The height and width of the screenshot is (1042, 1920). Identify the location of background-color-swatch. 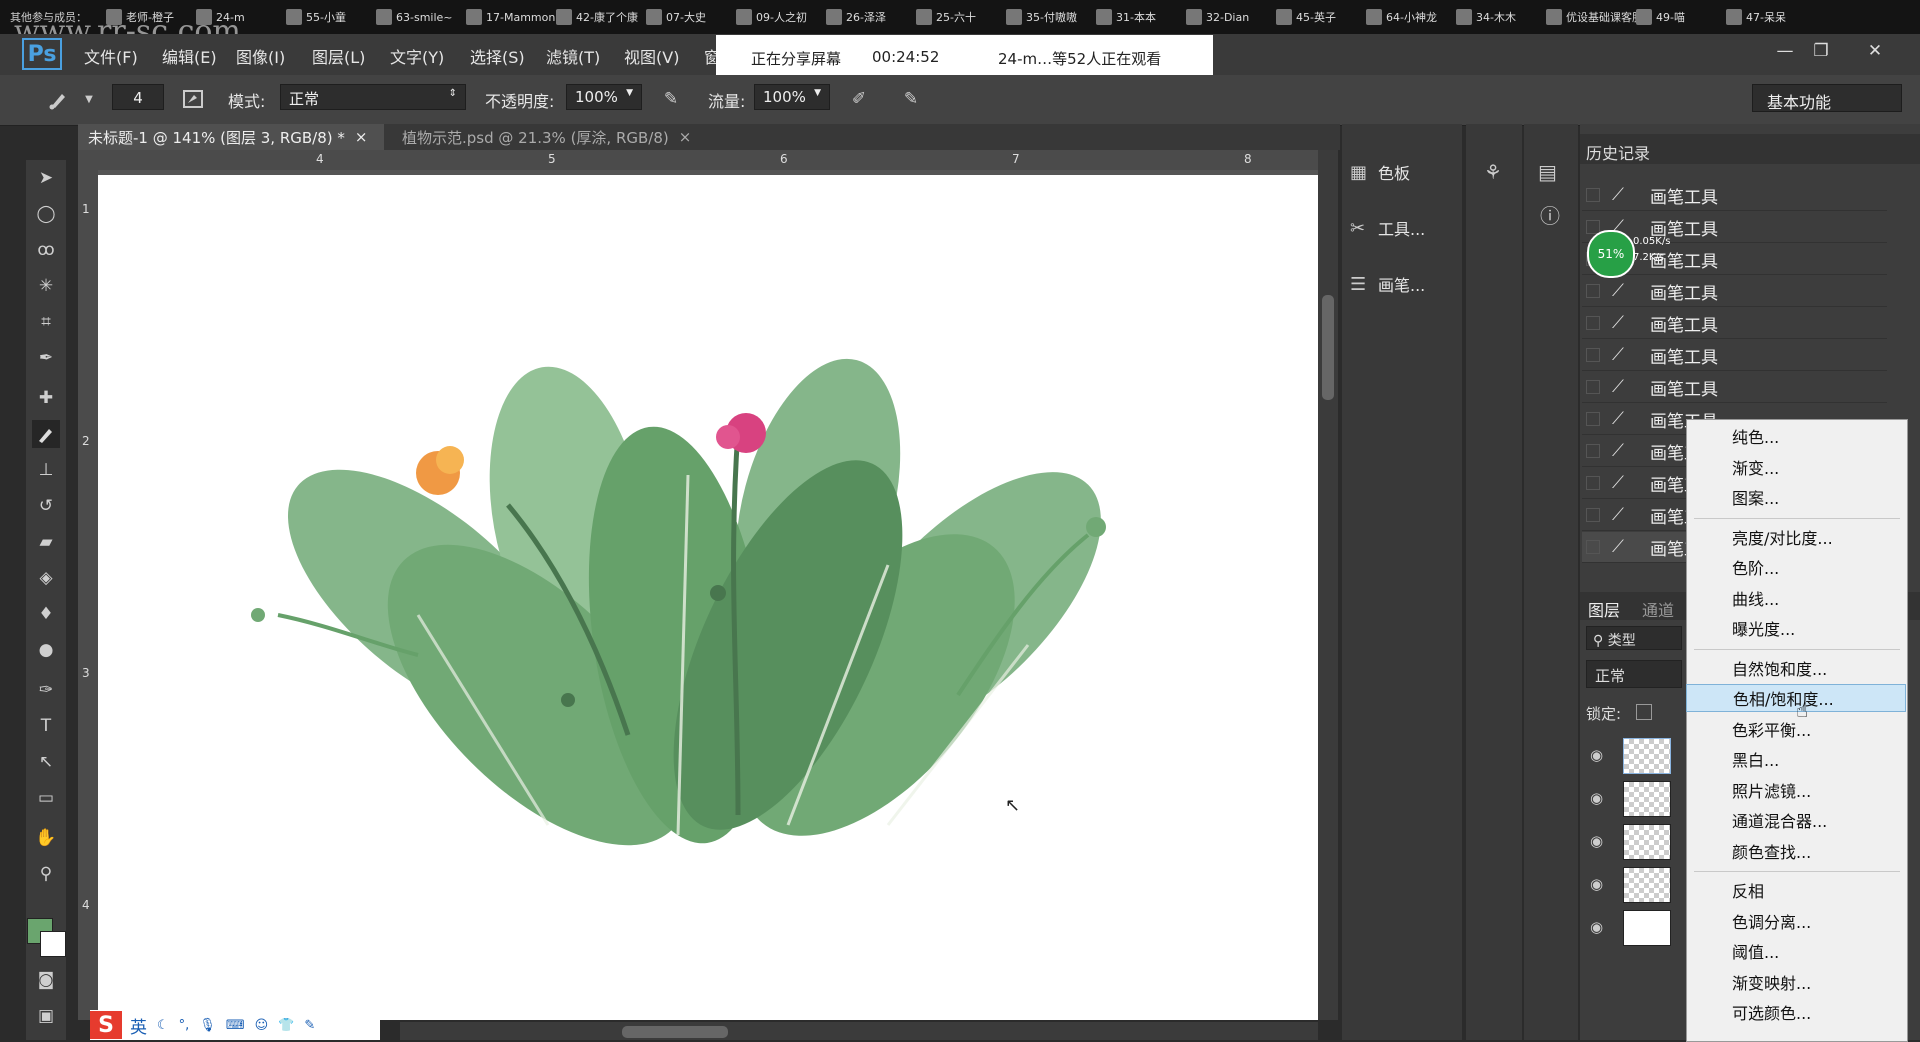
(53, 944).